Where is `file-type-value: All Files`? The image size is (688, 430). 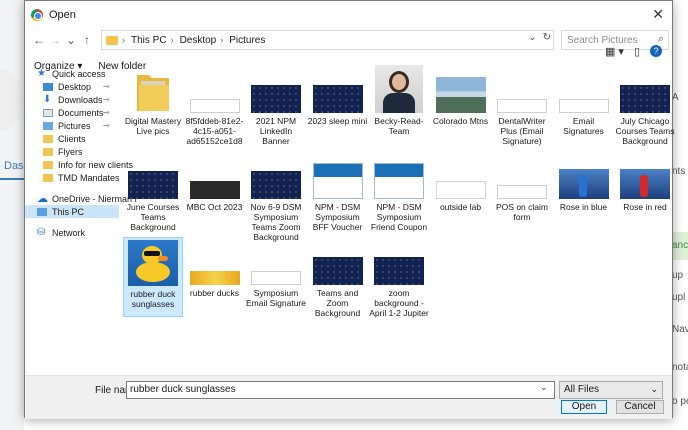
file-type-value: All Files is located at coordinates (582, 389).